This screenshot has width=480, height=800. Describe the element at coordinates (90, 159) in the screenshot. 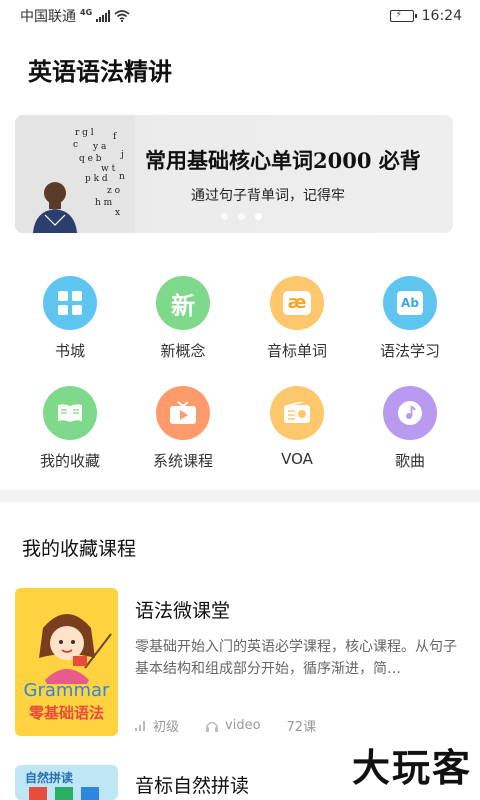

I see `svg-text: q e b` at that location.